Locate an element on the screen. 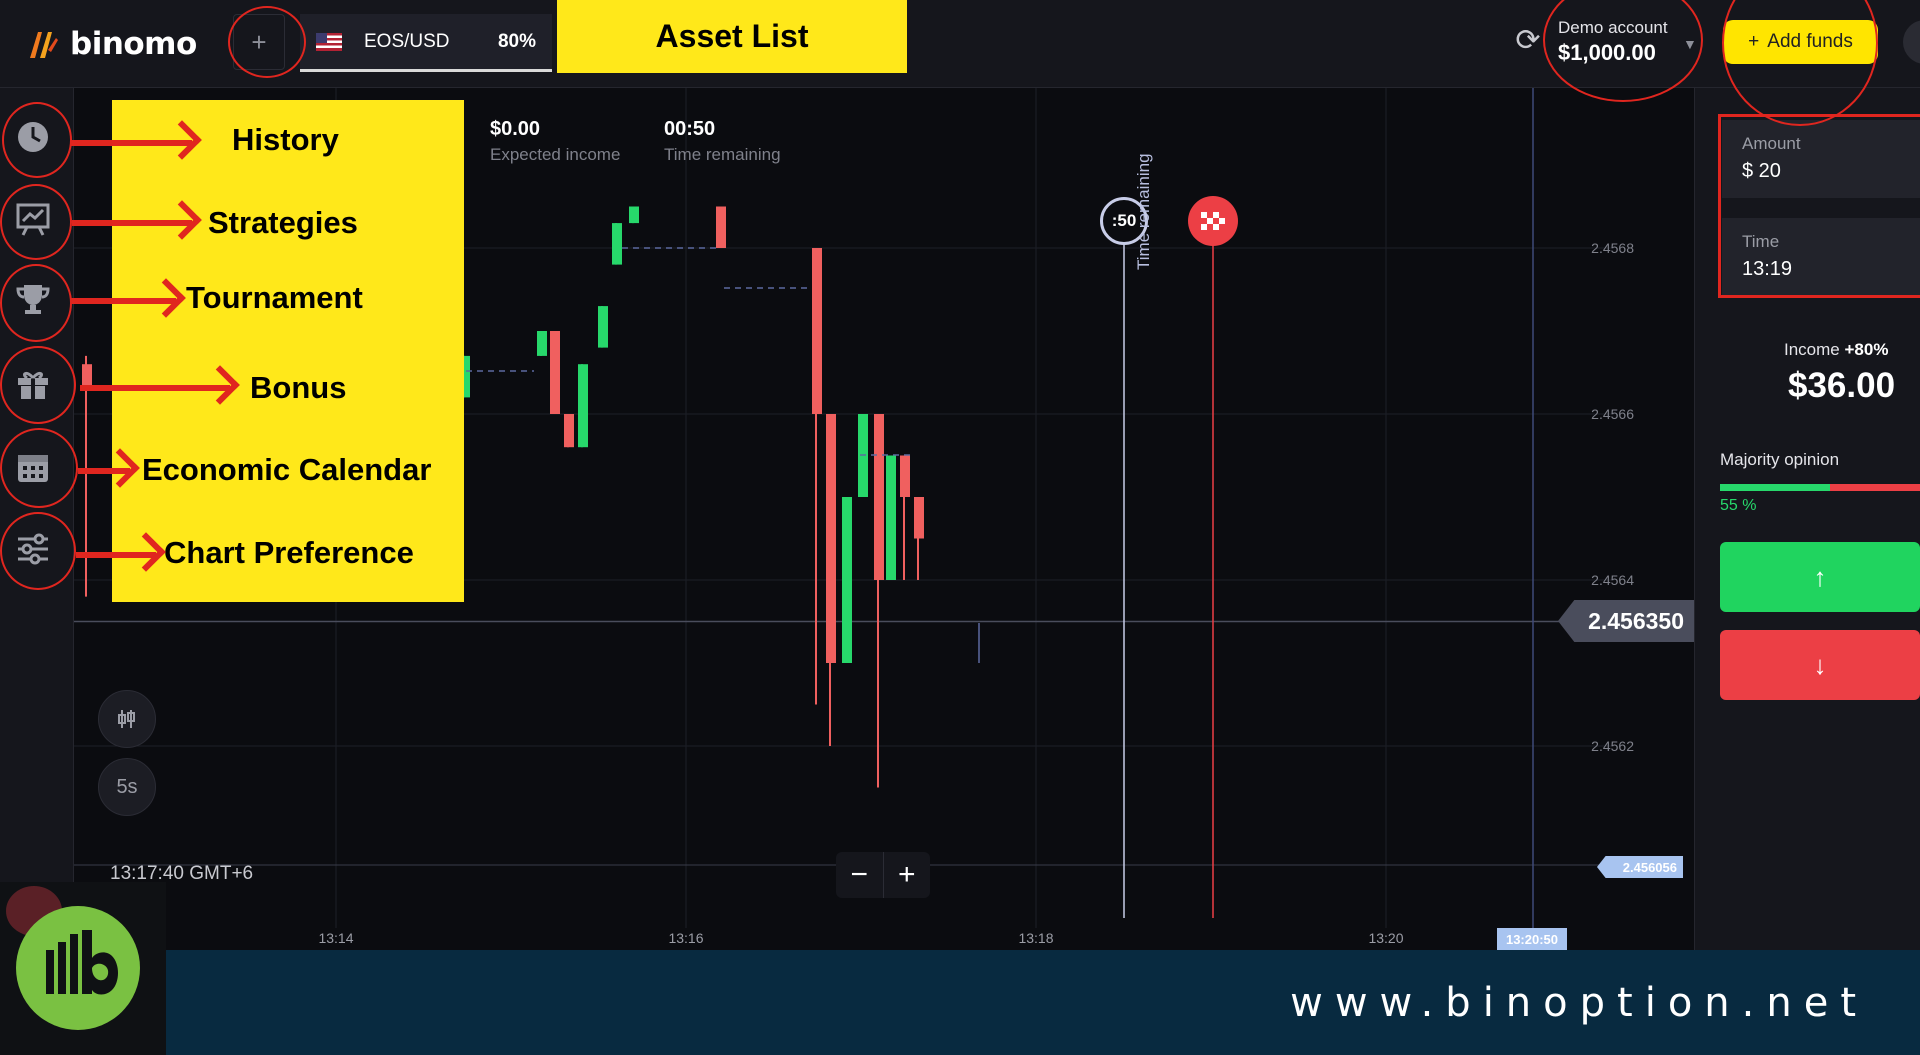 The image size is (1920, 1055). x-tick-label: 13:16 is located at coordinates (685, 938).